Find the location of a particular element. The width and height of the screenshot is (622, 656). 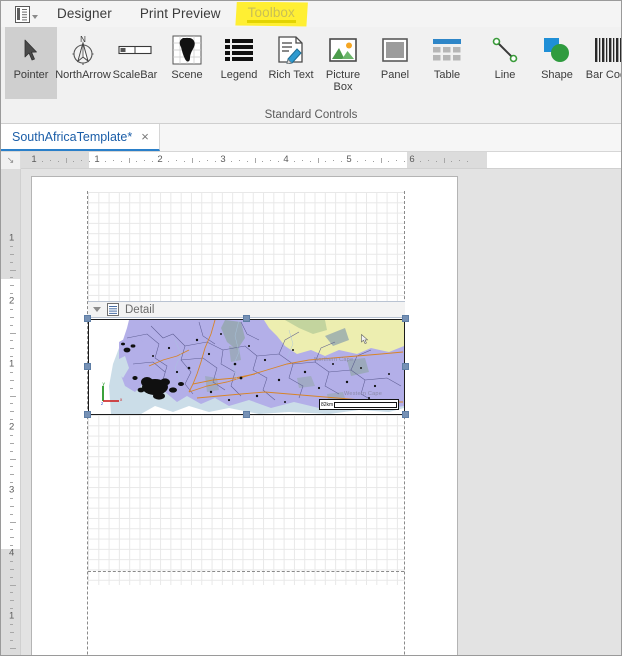

selection-handle-bottom-left is located at coordinates (87, 414).